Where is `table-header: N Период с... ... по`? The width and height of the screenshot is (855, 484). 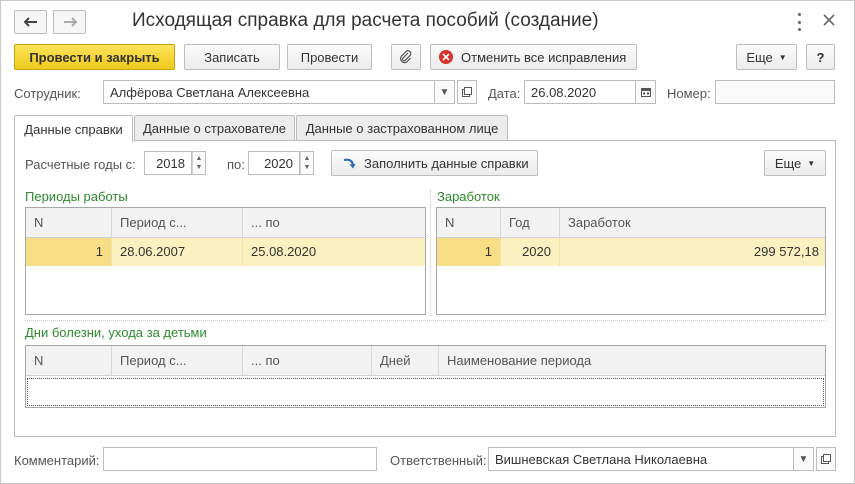 table-header: N Период с... ... по is located at coordinates (225, 223).